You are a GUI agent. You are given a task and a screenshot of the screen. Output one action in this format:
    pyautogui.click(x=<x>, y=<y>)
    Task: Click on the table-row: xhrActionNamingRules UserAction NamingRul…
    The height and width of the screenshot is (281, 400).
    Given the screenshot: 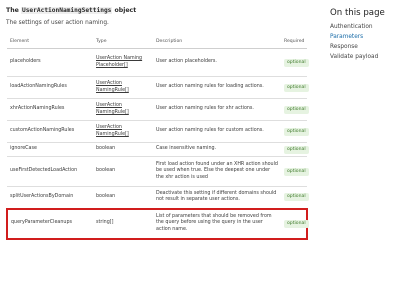 What is the action you would take?
    pyautogui.click(x=158, y=109)
    